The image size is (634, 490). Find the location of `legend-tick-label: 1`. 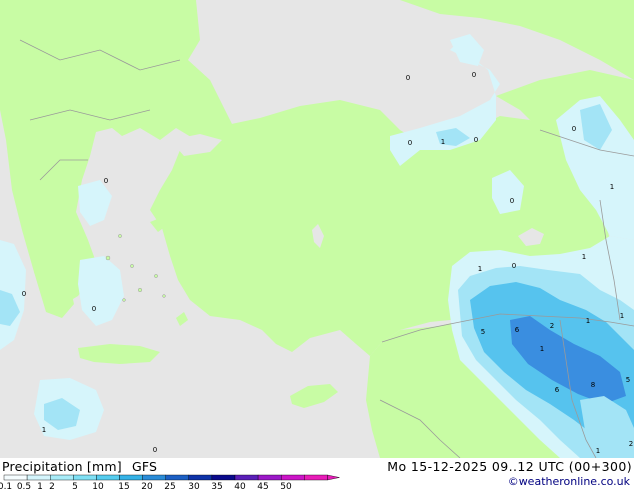

legend-tick-label: 1 is located at coordinates (40, 486).